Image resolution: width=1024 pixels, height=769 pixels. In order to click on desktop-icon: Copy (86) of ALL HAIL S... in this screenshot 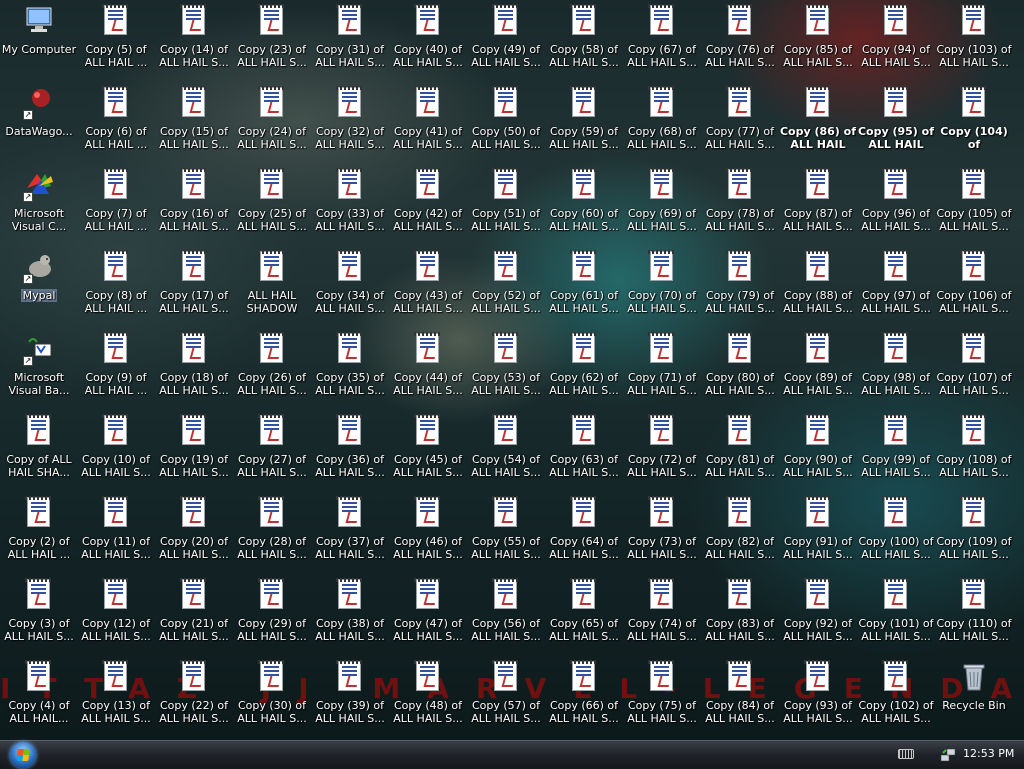, I will do `click(818, 122)`.